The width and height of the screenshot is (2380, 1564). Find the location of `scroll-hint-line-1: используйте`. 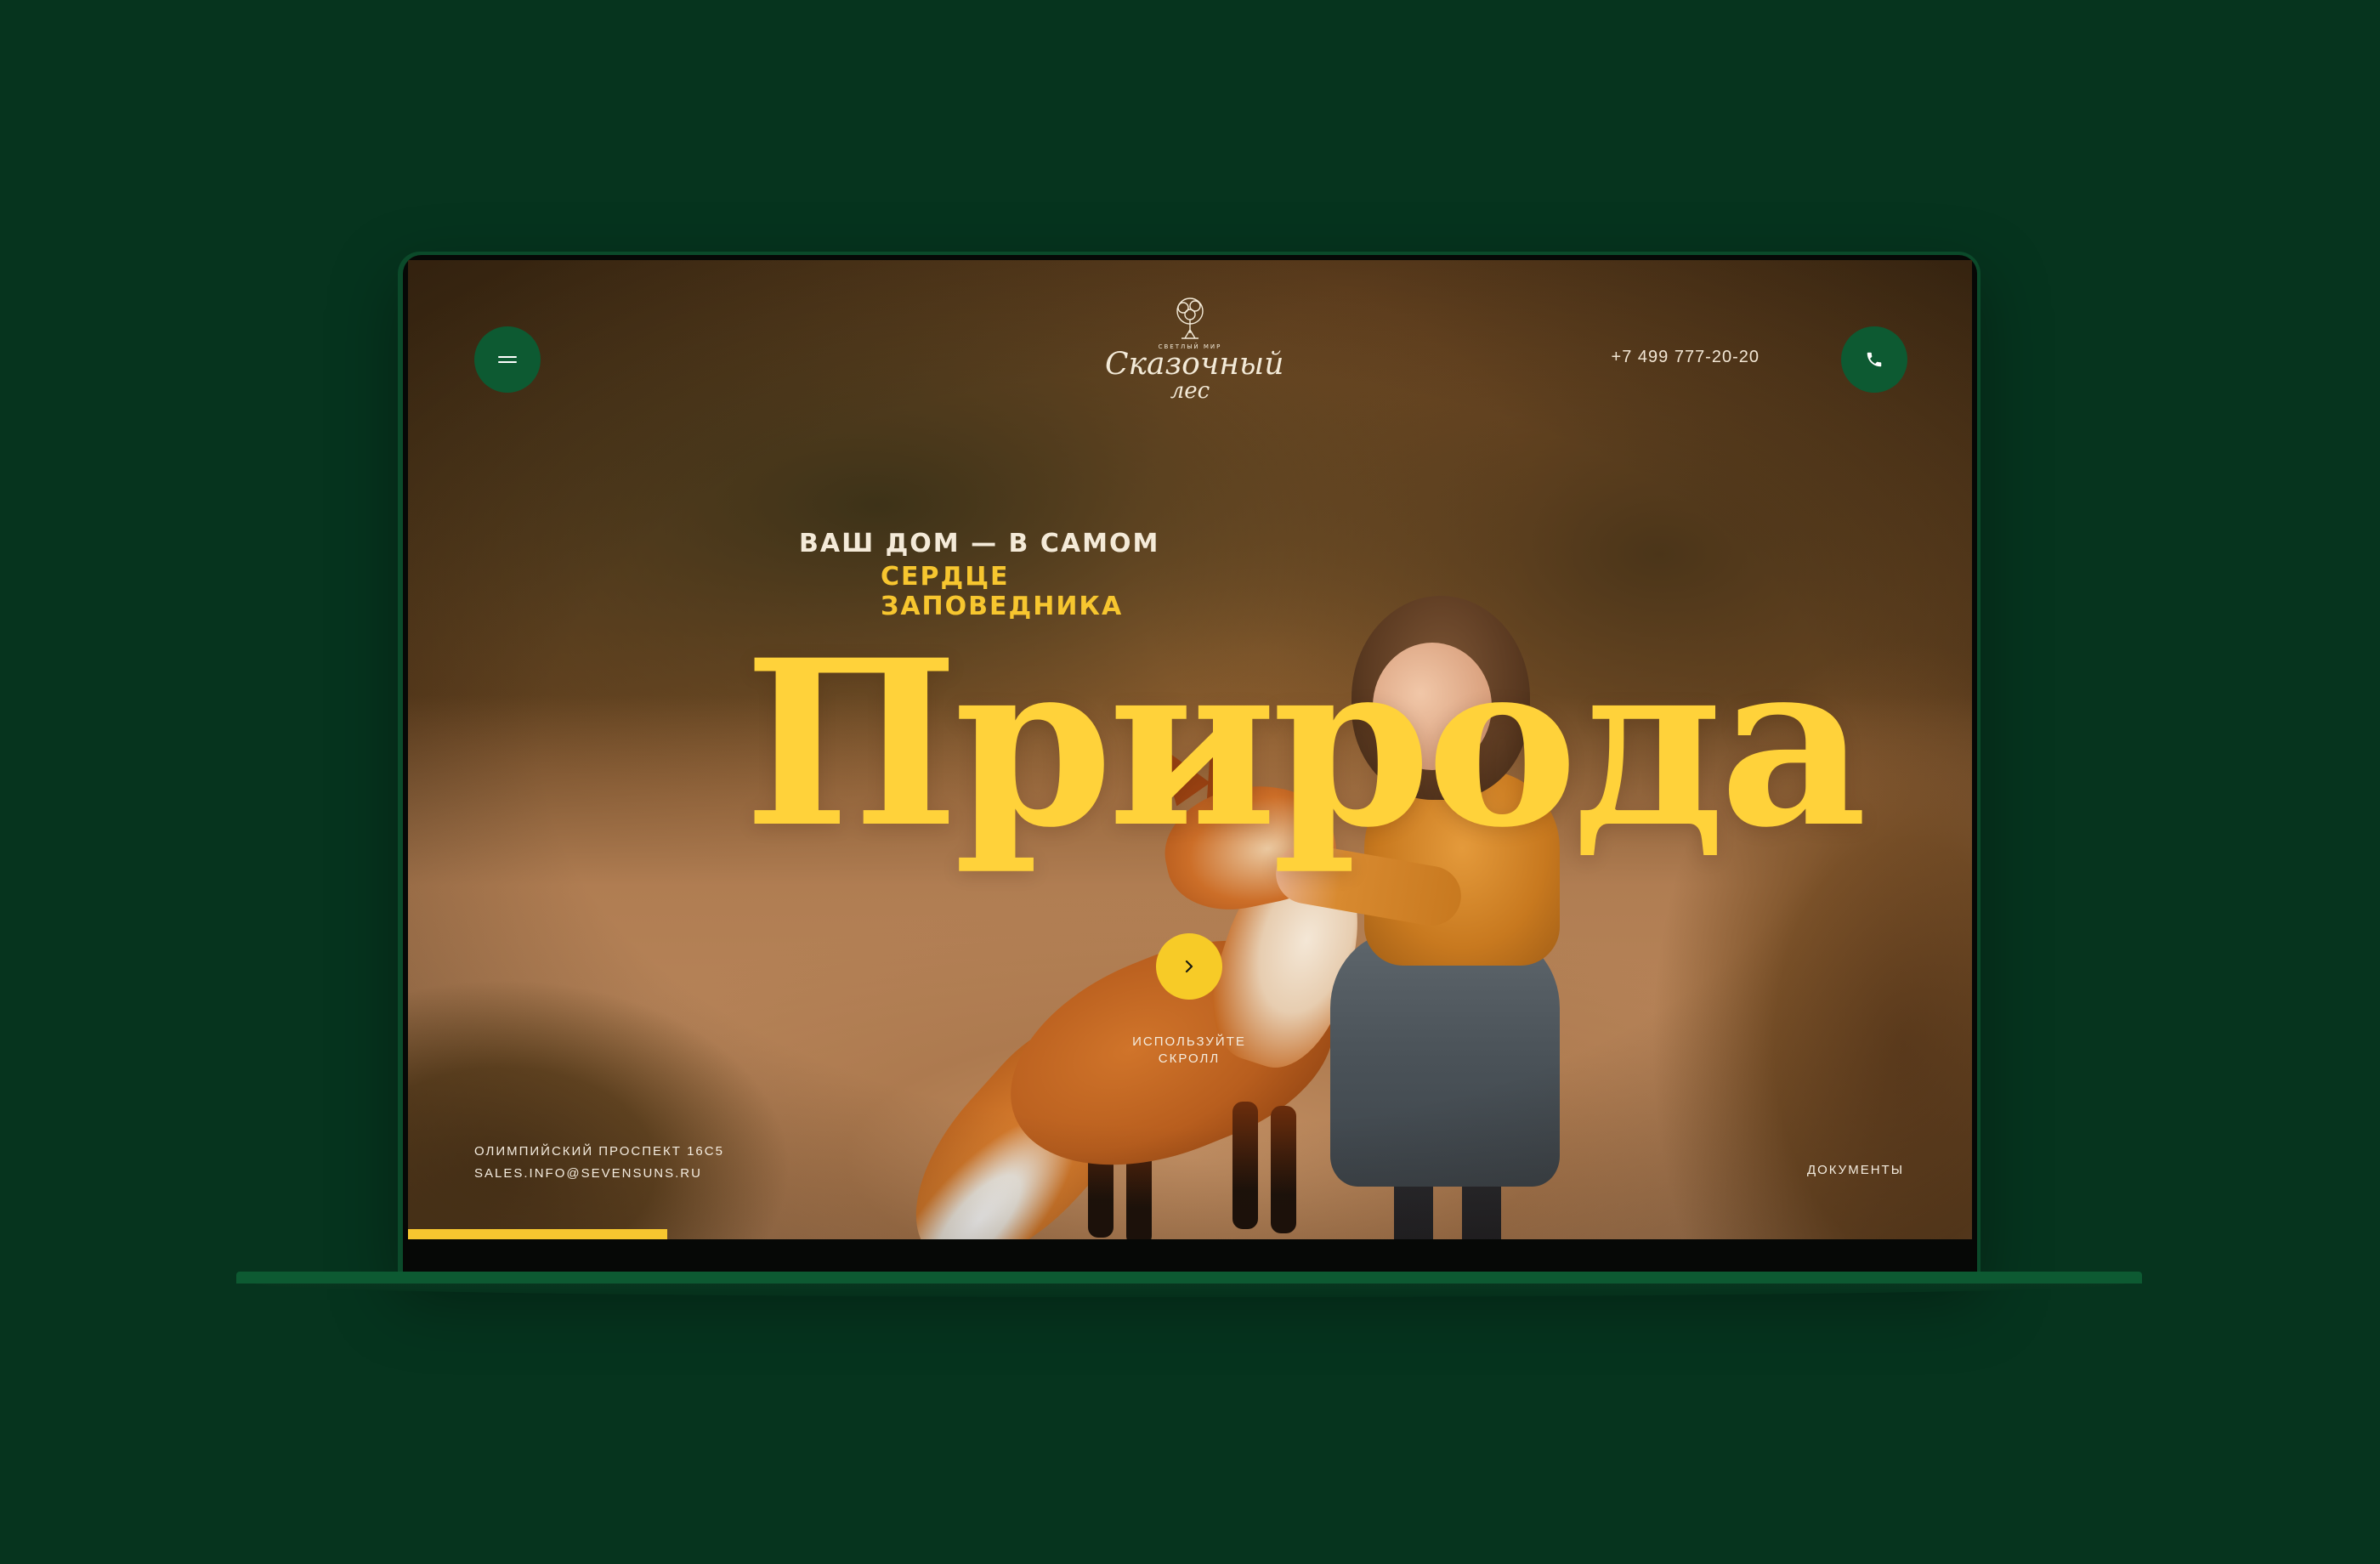

scroll-hint-line-1: используйте is located at coordinates (1189, 1041).